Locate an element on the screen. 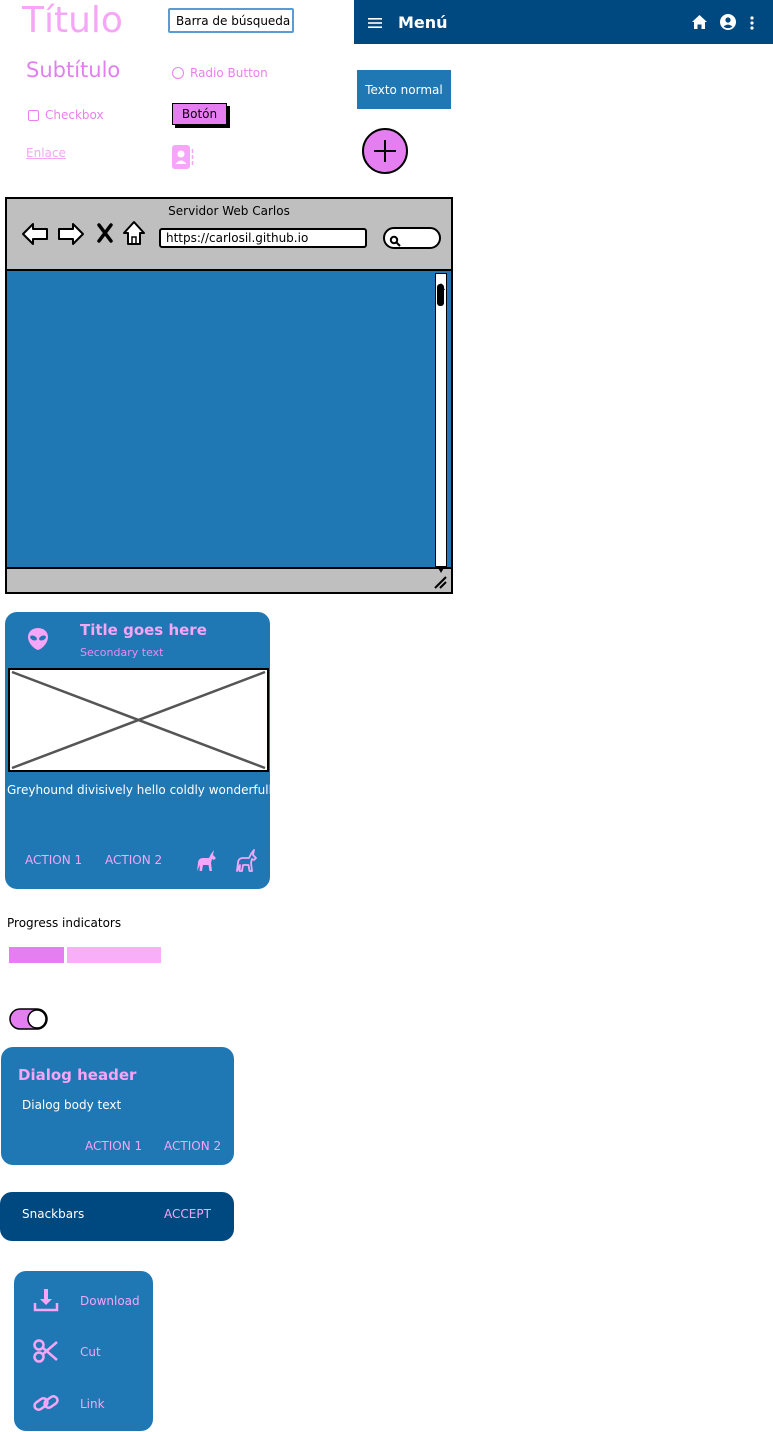 This screenshot has width=773, height=1432. top-app-bar: Menú is located at coordinates (563, 22).